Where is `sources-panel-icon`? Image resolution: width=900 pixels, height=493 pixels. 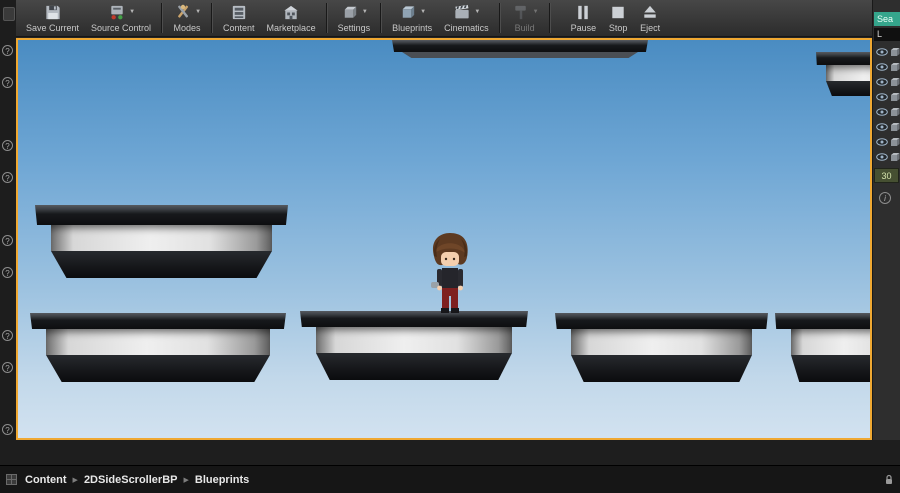 sources-panel-icon is located at coordinates (11, 479).